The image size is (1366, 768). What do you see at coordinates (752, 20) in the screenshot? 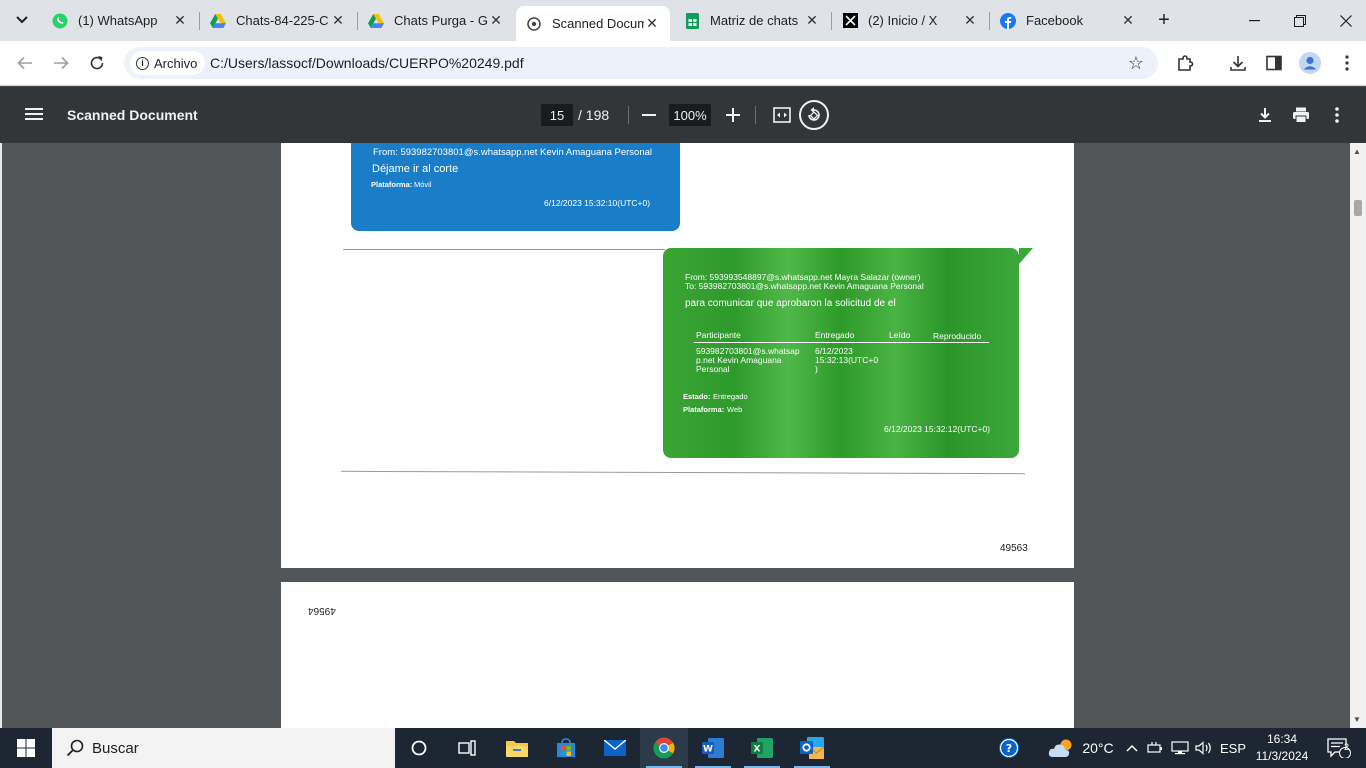
I see `tab-matriz-de-chats: Matriz de chats ✕` at bounding box center [752, 20].